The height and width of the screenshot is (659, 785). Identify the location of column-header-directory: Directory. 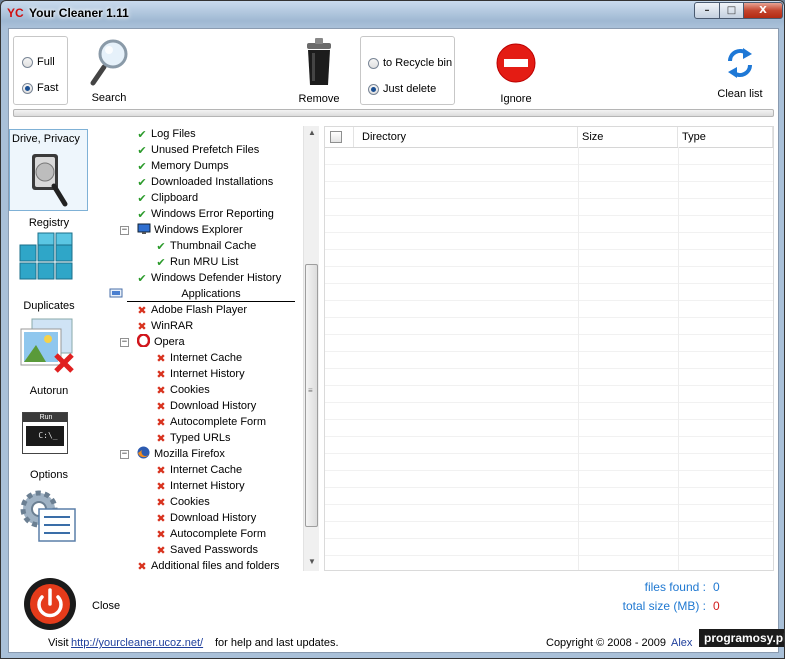
(466, 137).